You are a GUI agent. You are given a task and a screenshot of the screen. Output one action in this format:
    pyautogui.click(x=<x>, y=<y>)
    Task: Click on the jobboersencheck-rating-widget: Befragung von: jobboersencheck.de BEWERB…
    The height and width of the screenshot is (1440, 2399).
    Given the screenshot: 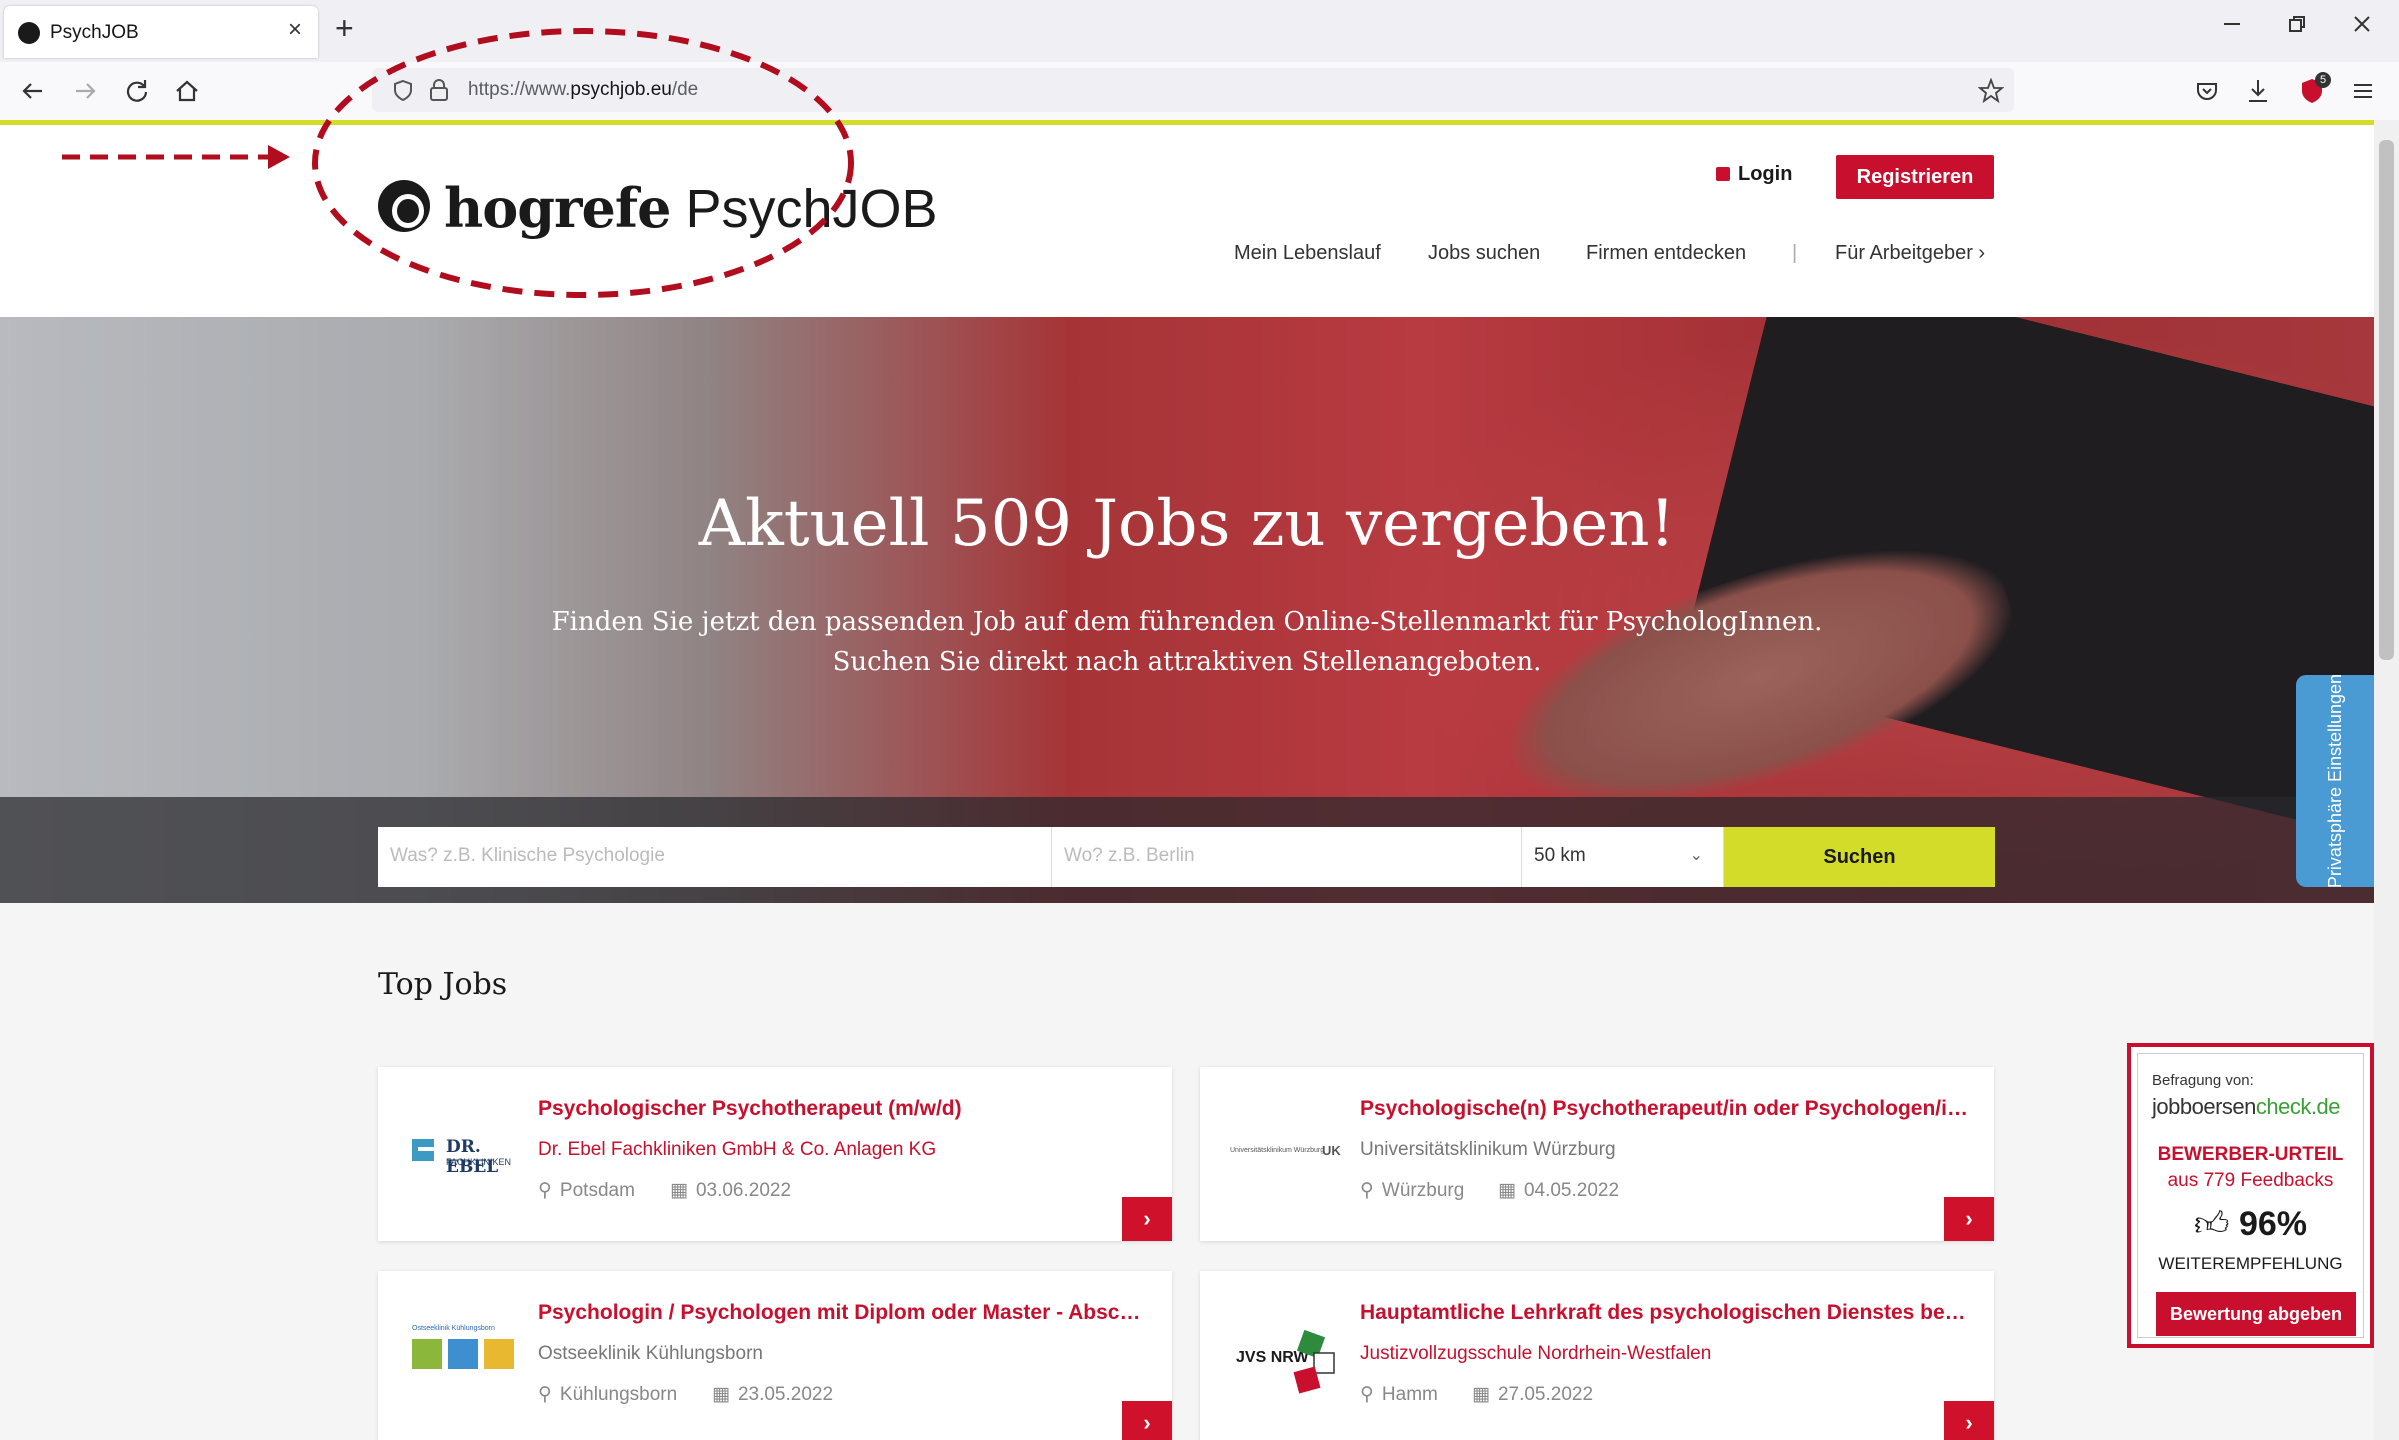 What is the action you would take?
    pyautogui.click(x=2250, y=1195)
    